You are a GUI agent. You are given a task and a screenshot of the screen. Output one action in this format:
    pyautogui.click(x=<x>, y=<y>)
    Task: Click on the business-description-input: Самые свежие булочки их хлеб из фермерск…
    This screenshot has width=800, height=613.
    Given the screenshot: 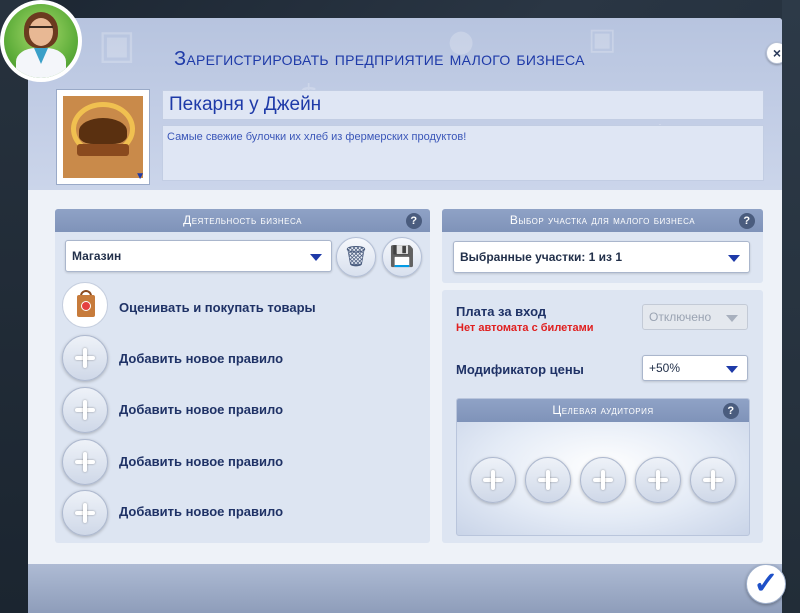 What is the action you would take?
    pyautogui.click(x=463, y=153)
    